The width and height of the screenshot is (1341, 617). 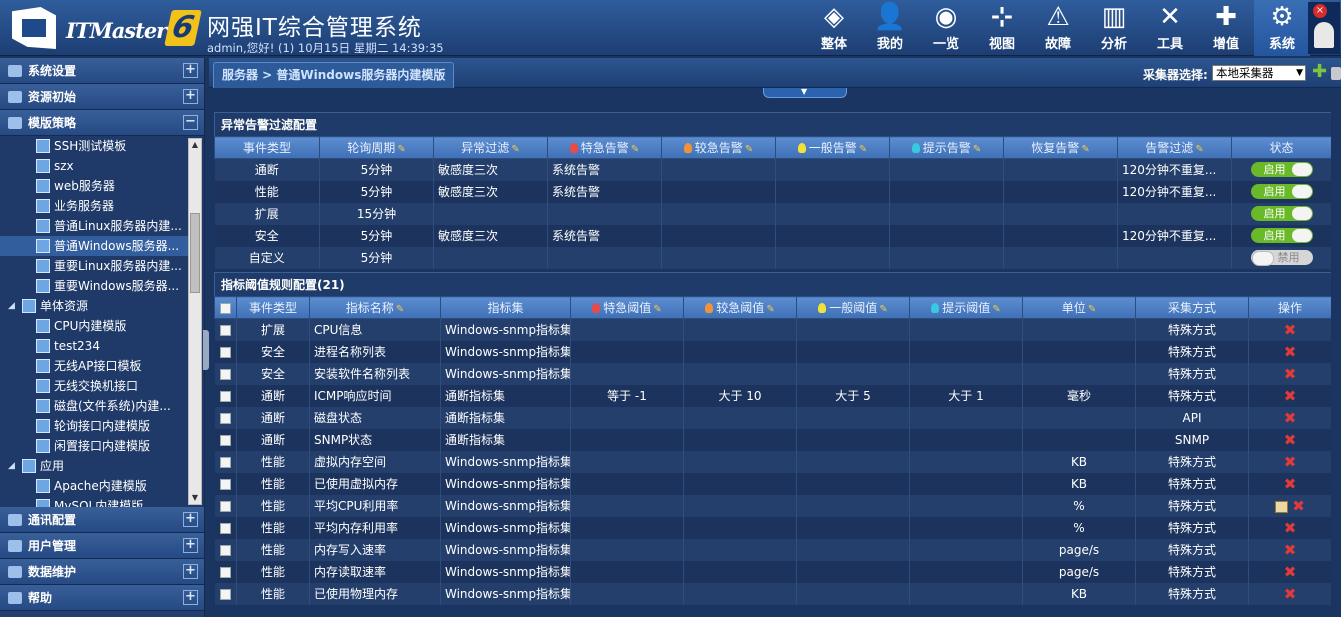 What do you see at coordinates (773, 527) in the screenshot?
I see `table-row: 性能 平均内存利用率 Windows-snmp指标集% 特殊方式 ✖` at bounding box center [773, 527].